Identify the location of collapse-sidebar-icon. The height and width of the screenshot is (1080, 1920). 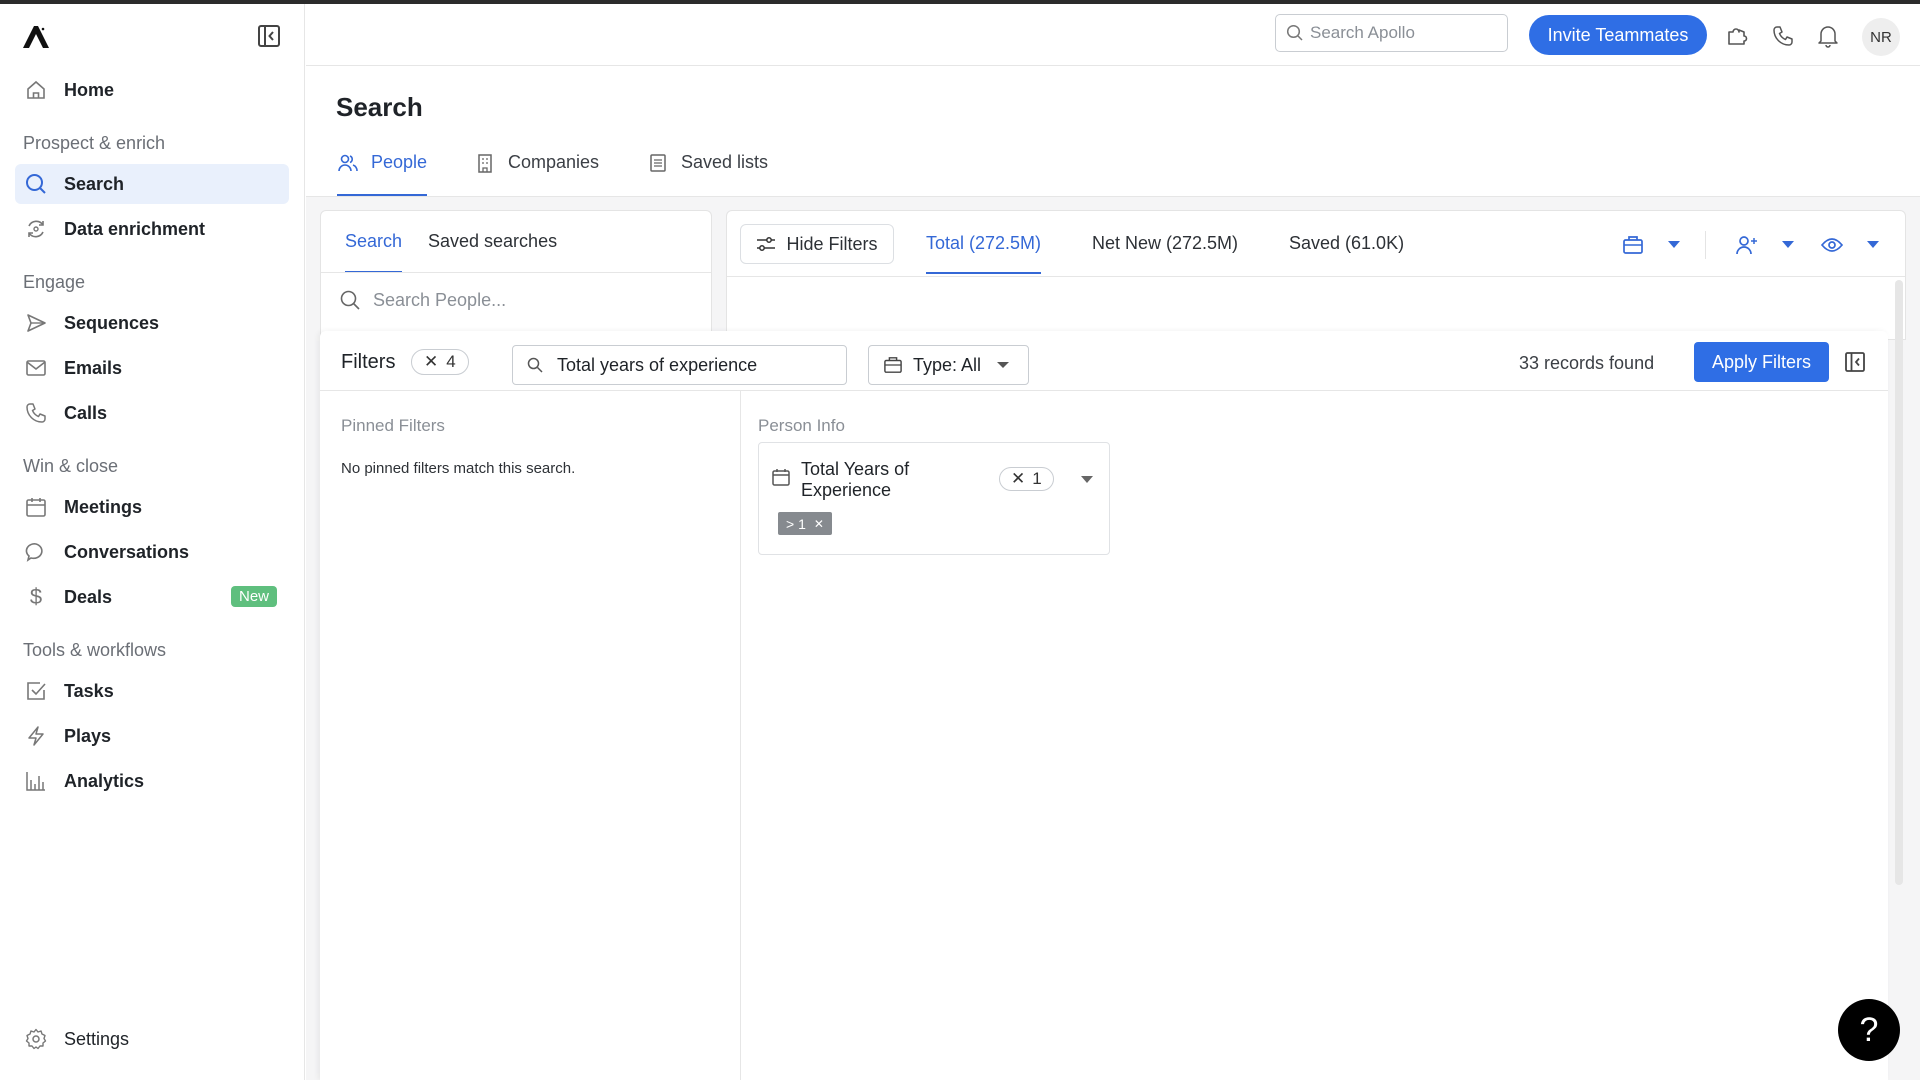
(269, 36).